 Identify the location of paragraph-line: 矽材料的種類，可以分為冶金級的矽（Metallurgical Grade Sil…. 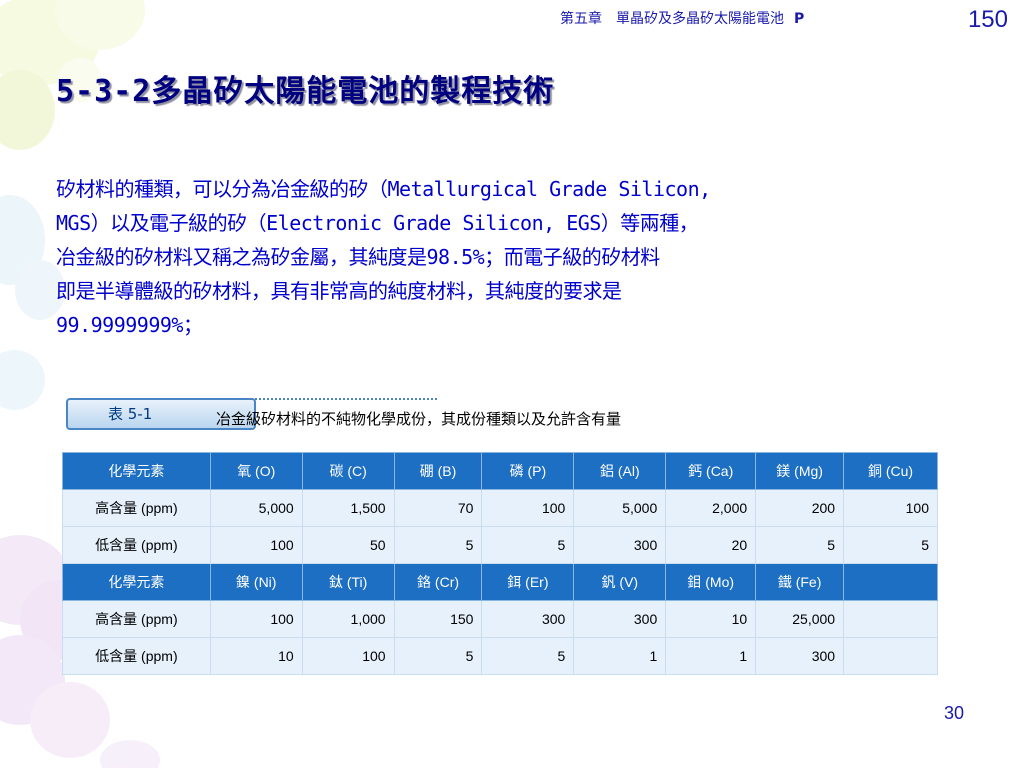
(383, 189).